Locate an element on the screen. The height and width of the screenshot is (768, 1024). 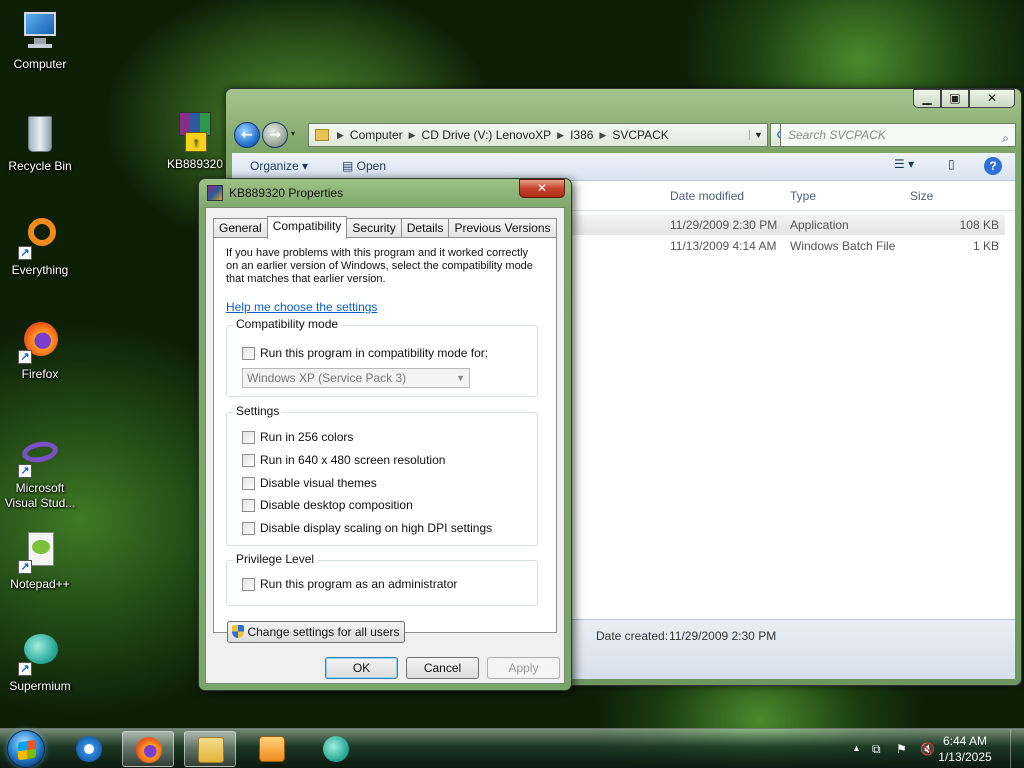
minimize-button: ▁ is located at coordinates (927, 98).